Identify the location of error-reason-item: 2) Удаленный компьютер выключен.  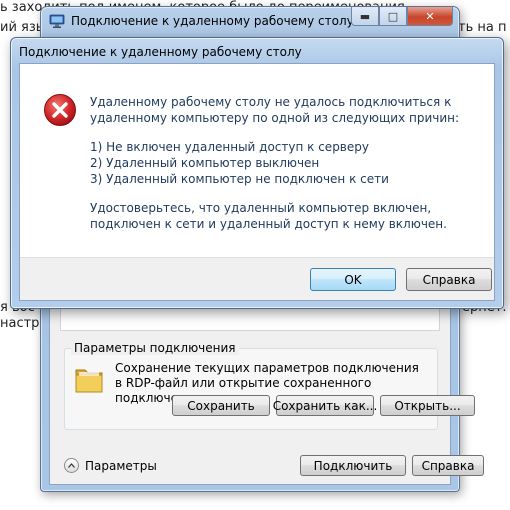
(205, 163).